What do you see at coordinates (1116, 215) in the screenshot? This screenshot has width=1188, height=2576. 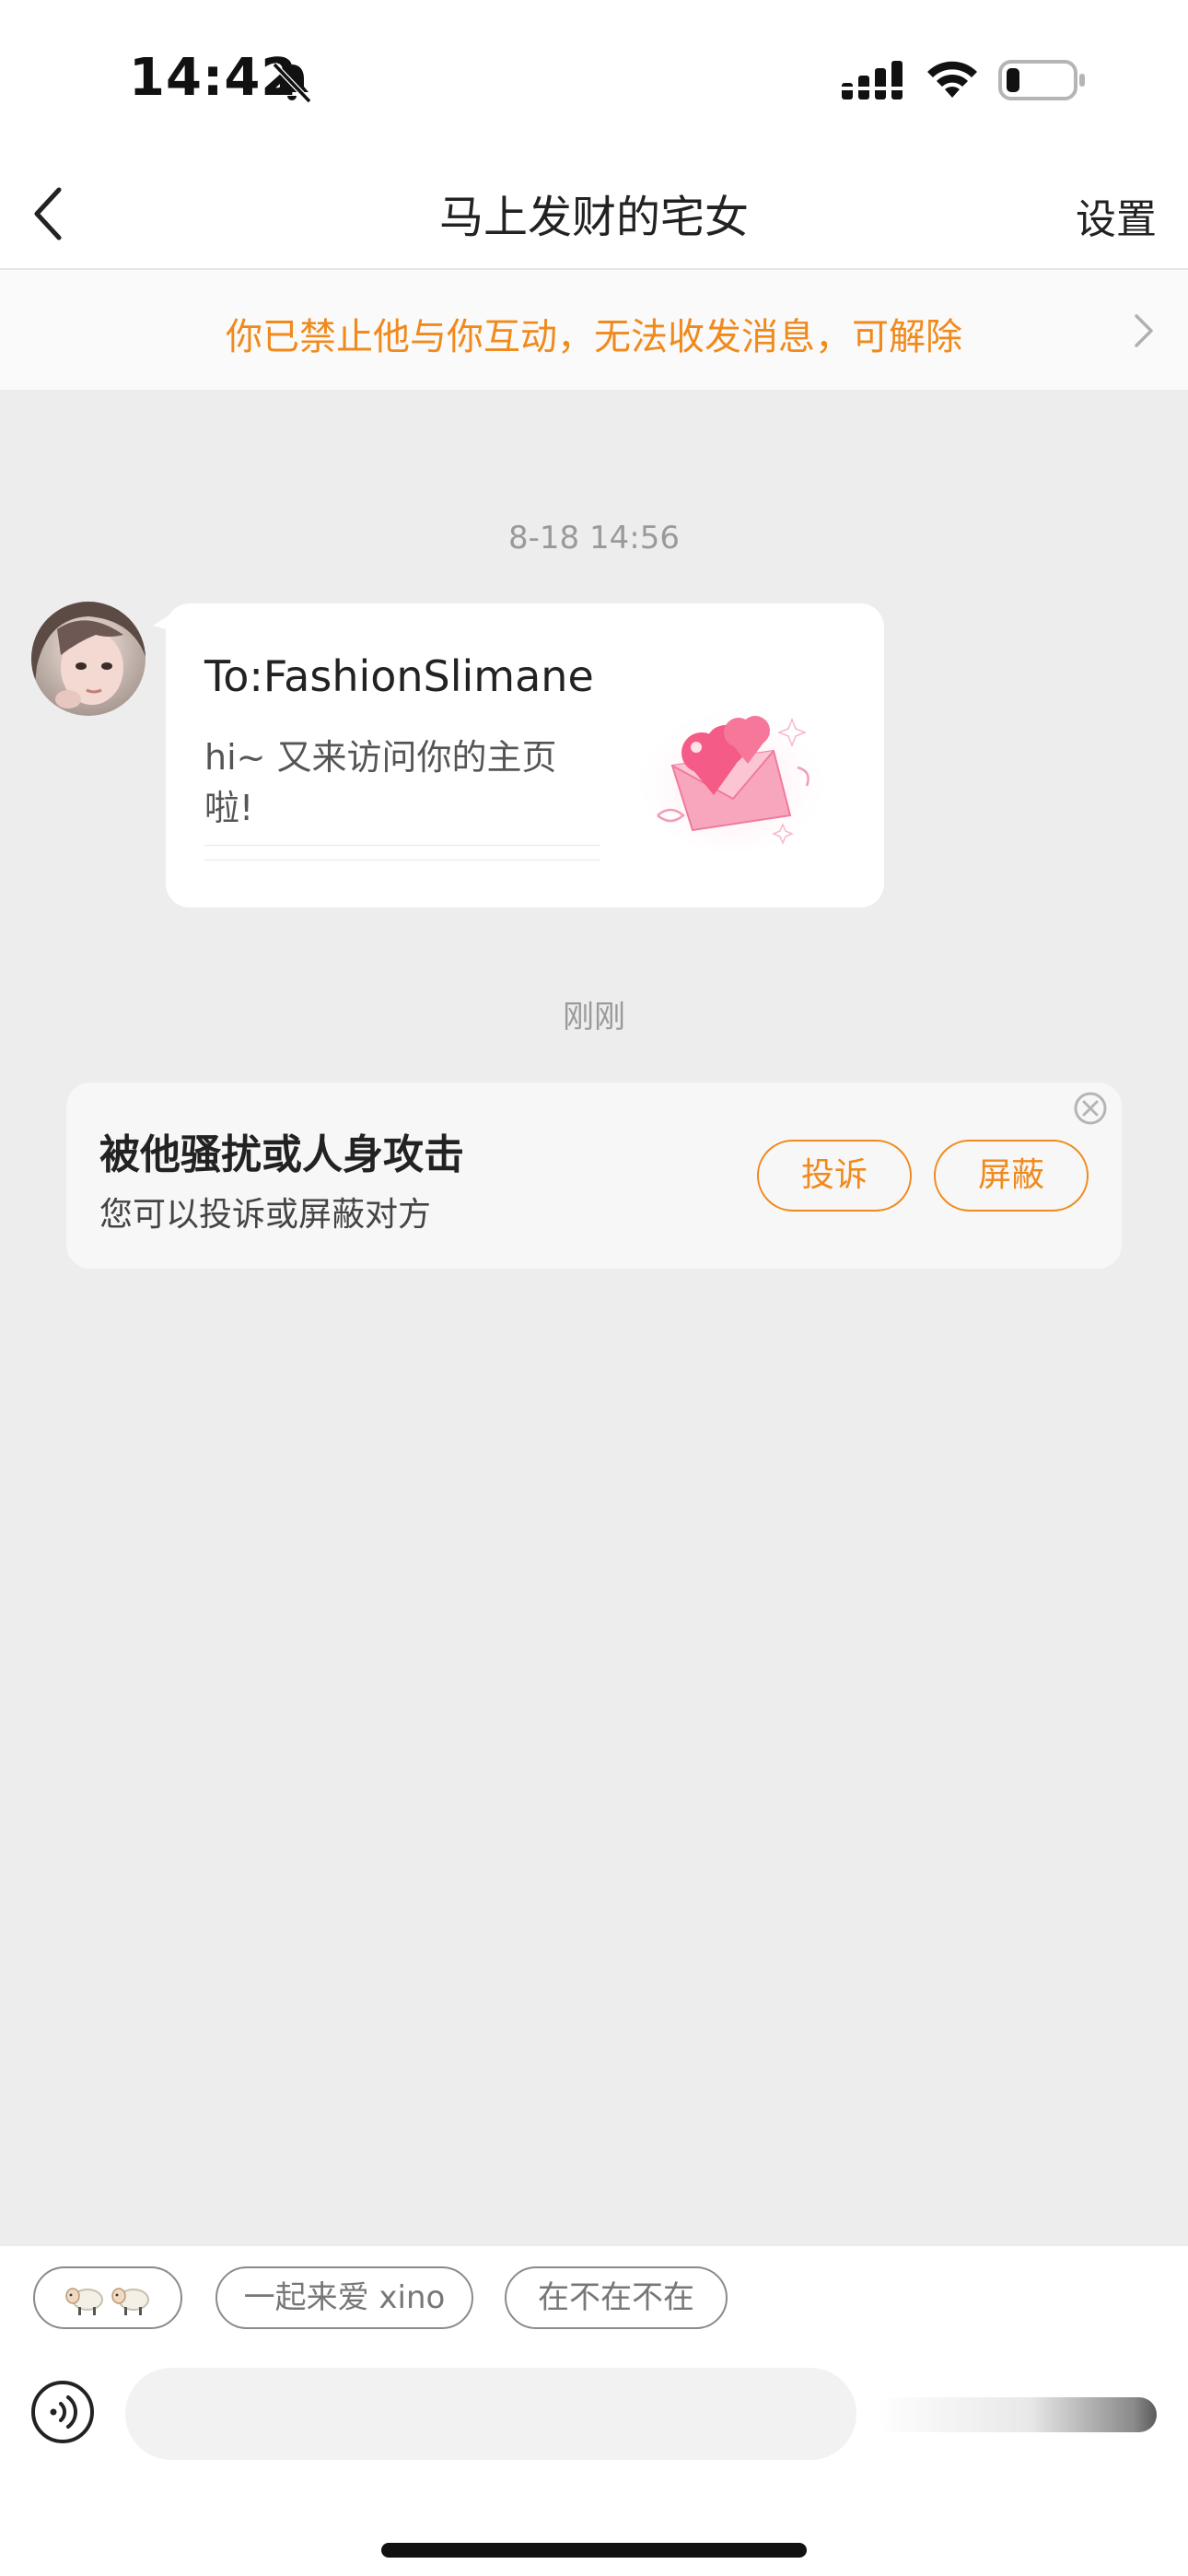 I see `settings-button: 设置` at bounding box center [1116, 215].